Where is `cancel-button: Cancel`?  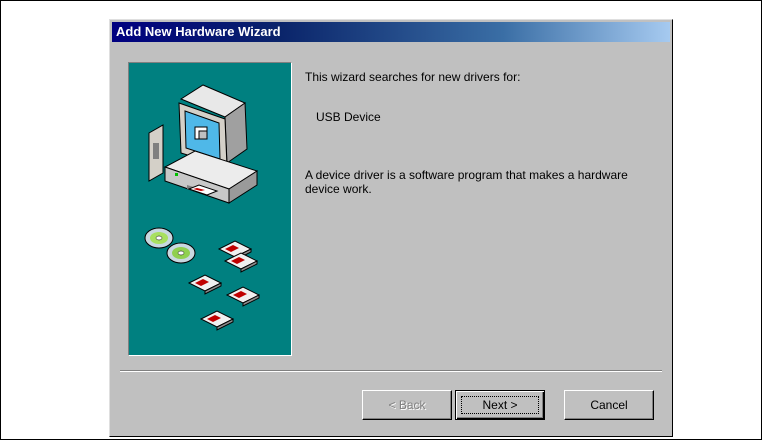 cancel-button: Cancel is located at coordinates (609, 405).